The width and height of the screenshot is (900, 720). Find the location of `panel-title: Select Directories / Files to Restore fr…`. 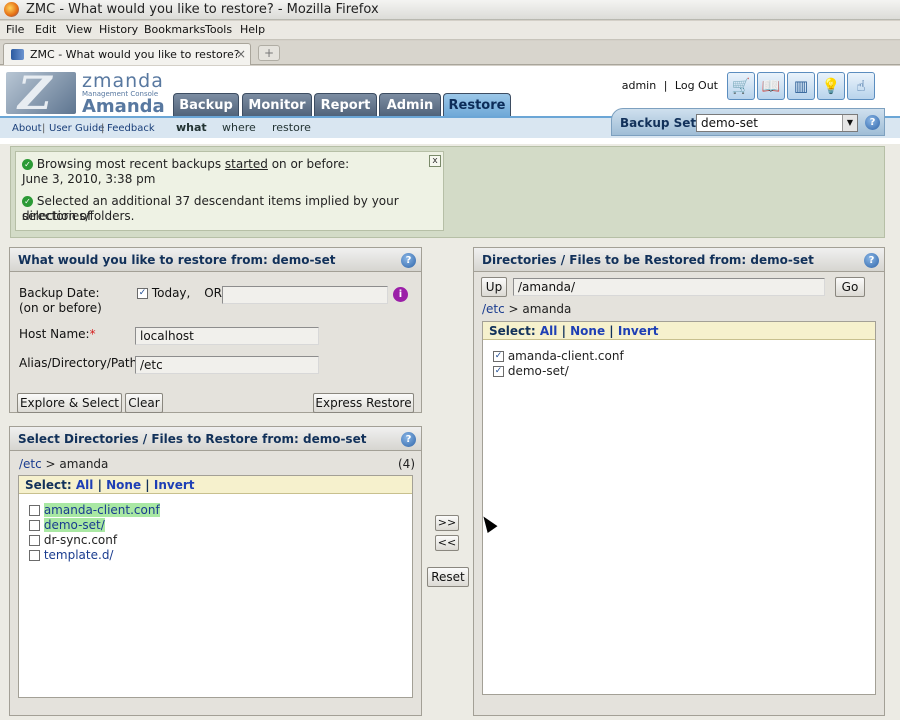

panel-title: Select Directories / Files to Restore fr… is located at coordinates (215, 439).